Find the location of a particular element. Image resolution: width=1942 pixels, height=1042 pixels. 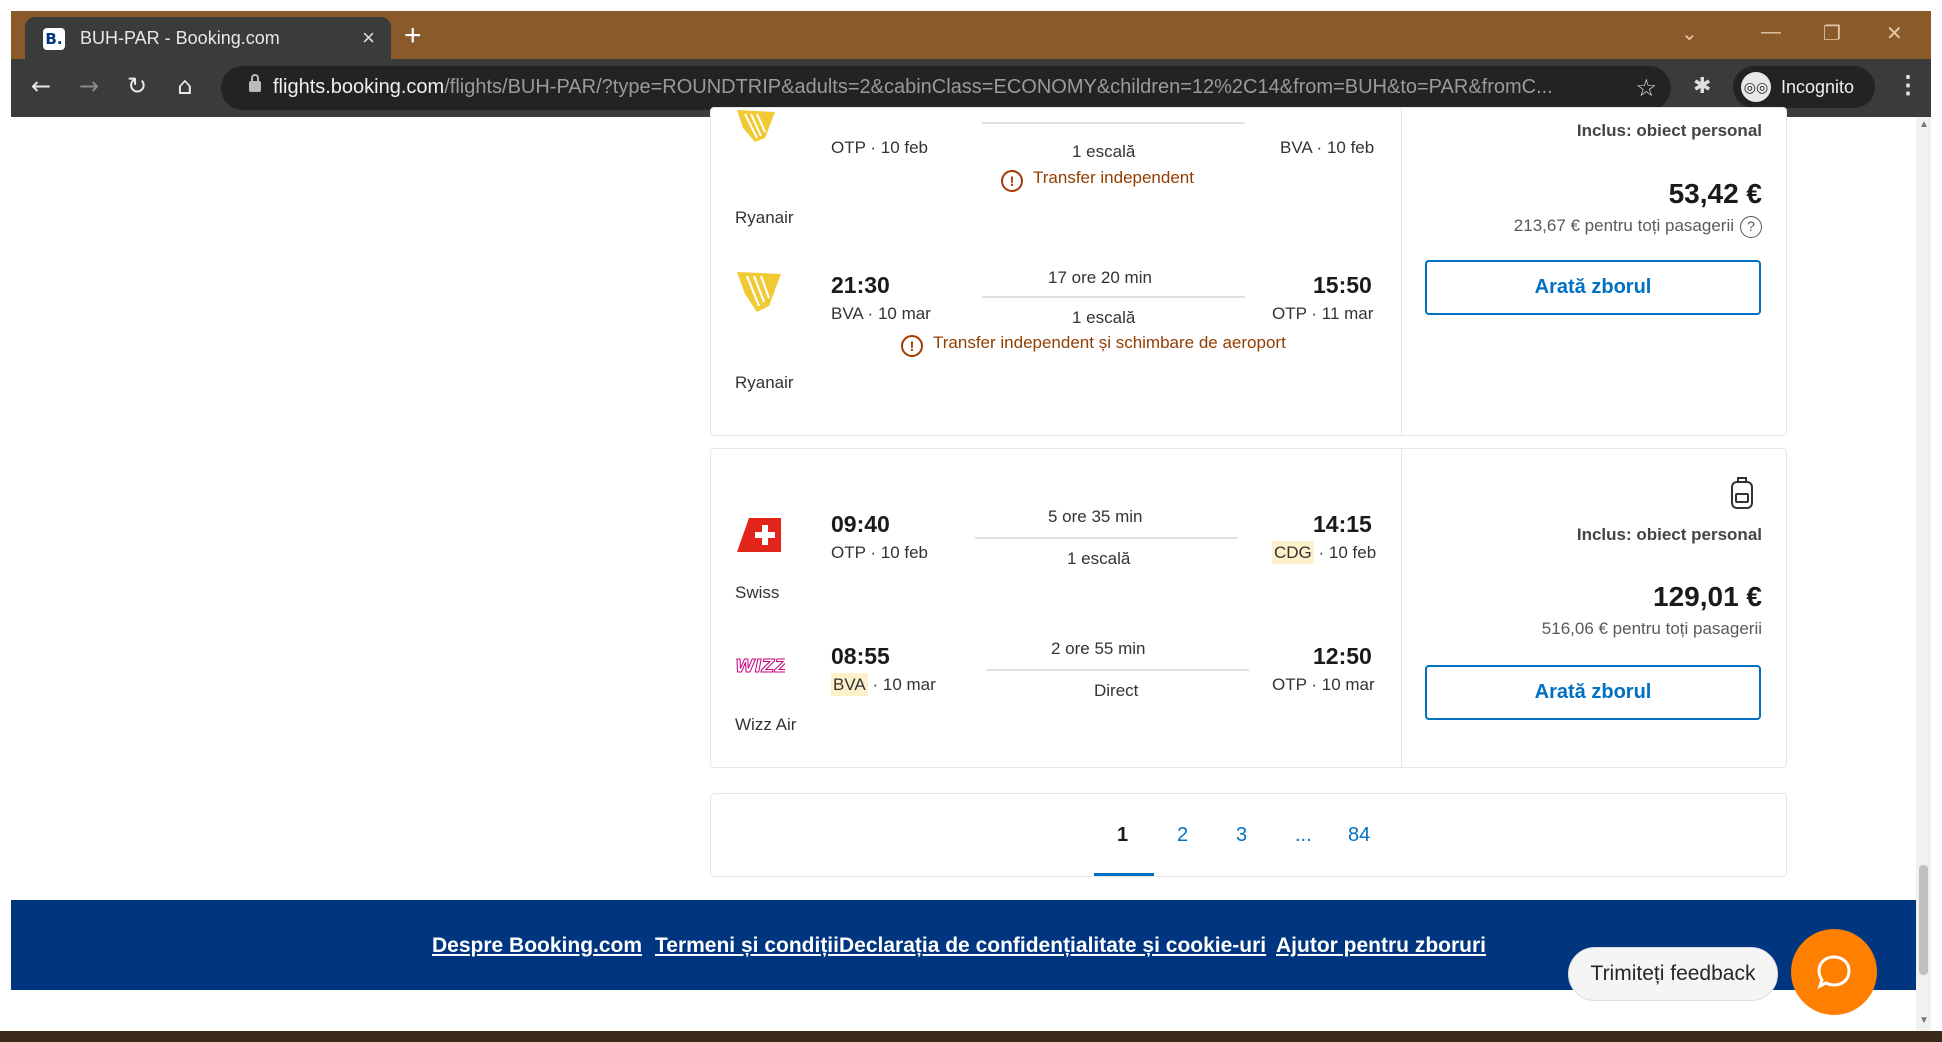

tab-strip: B. BUH-PAR - Booking.com × + ⌄ — ❐ ✕ is located at coordinates (971, 35).